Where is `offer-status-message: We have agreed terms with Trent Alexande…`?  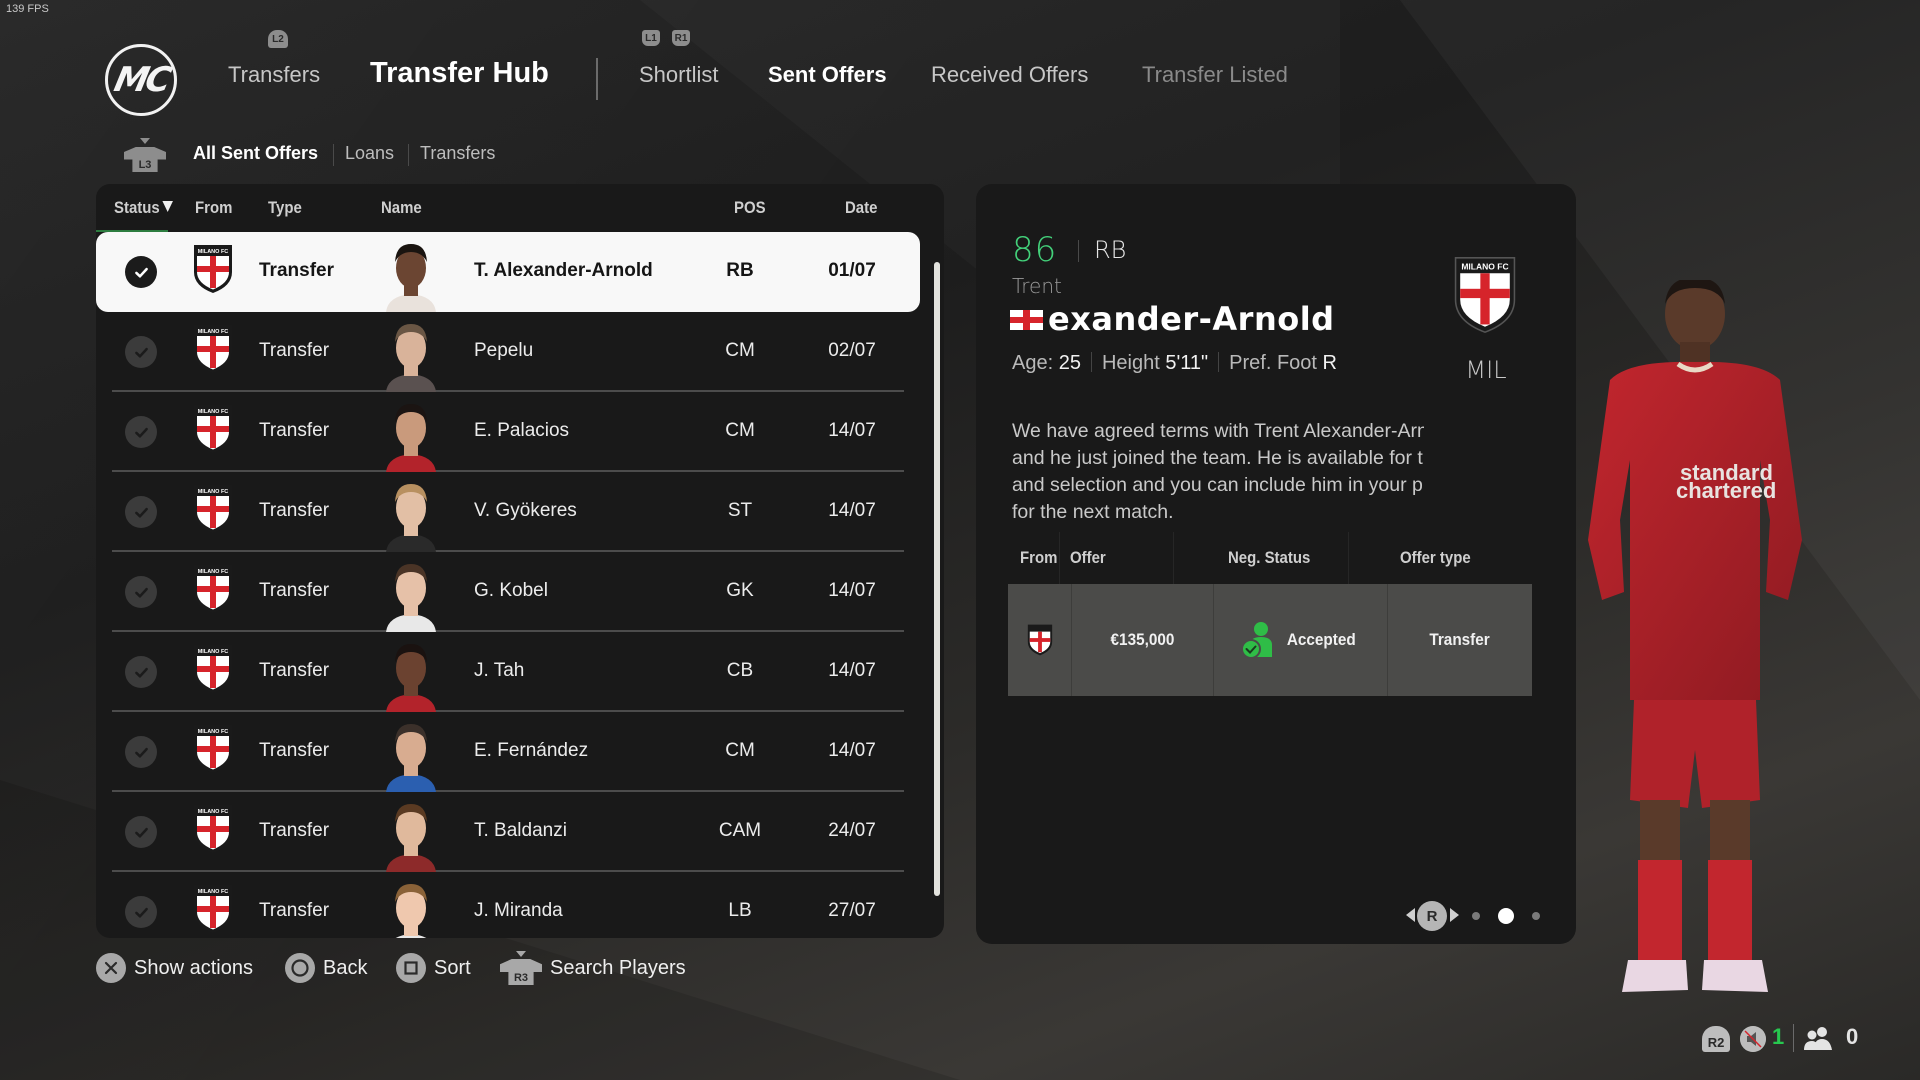 offer-status-message: We have agreed terms with Trent Alexande… is located at coordinates (1218, 471).